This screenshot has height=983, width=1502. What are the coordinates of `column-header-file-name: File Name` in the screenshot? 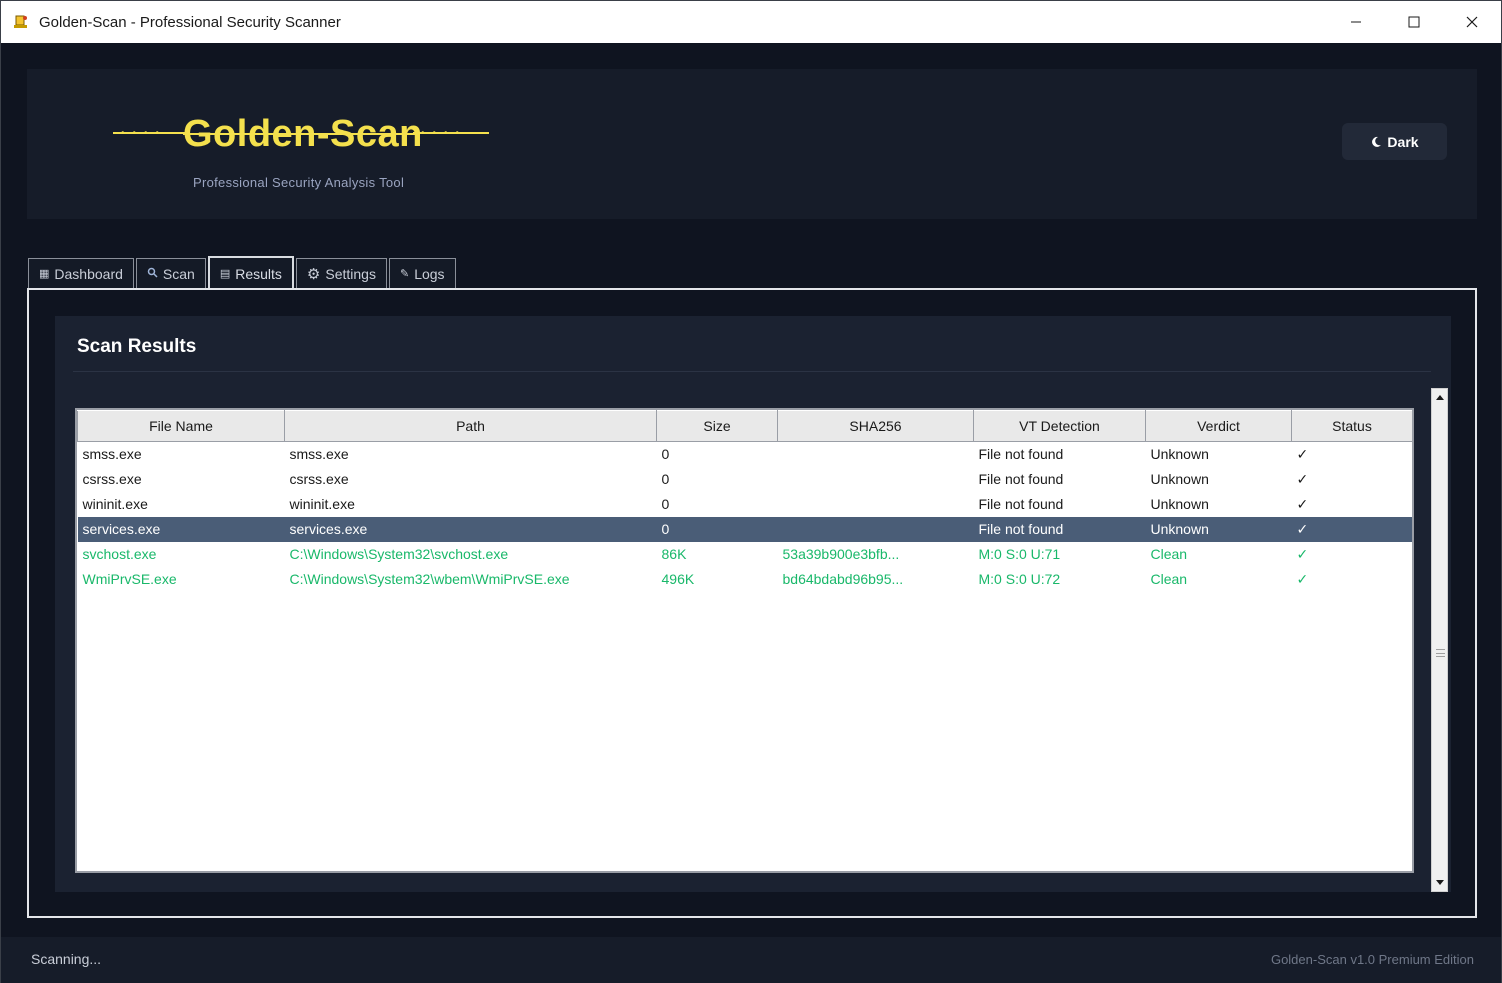 It's located at (181, 426).